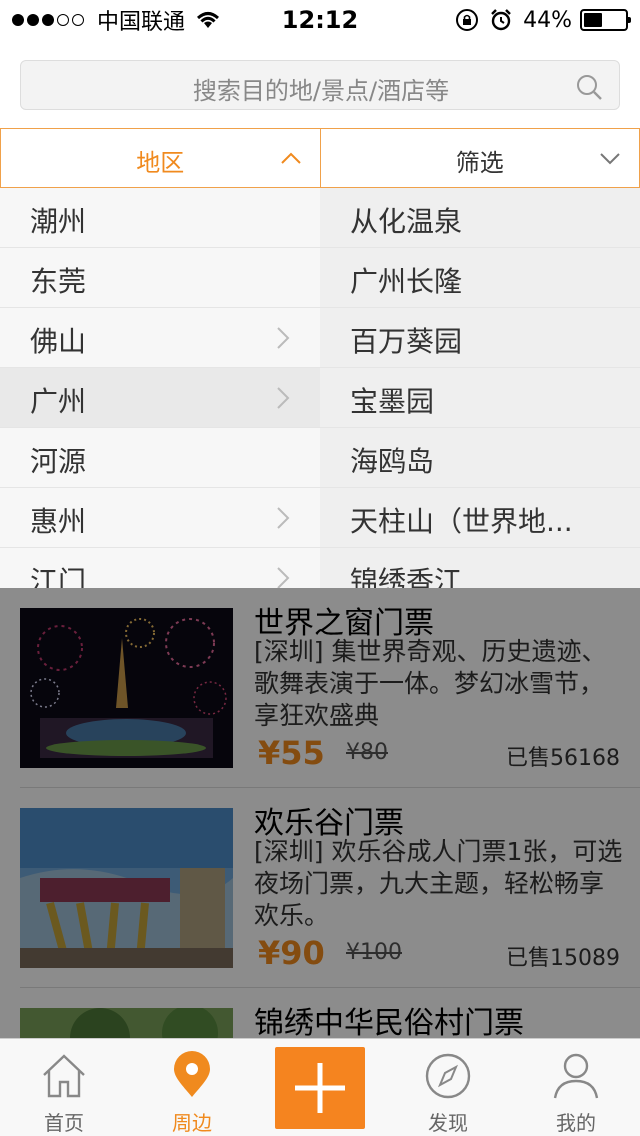 The height and width of the screenshot is (1136, 640). Describe the element at coordinates (479, 163) in the screenshot. I see `tab-filter-label: 筛选` at that location.